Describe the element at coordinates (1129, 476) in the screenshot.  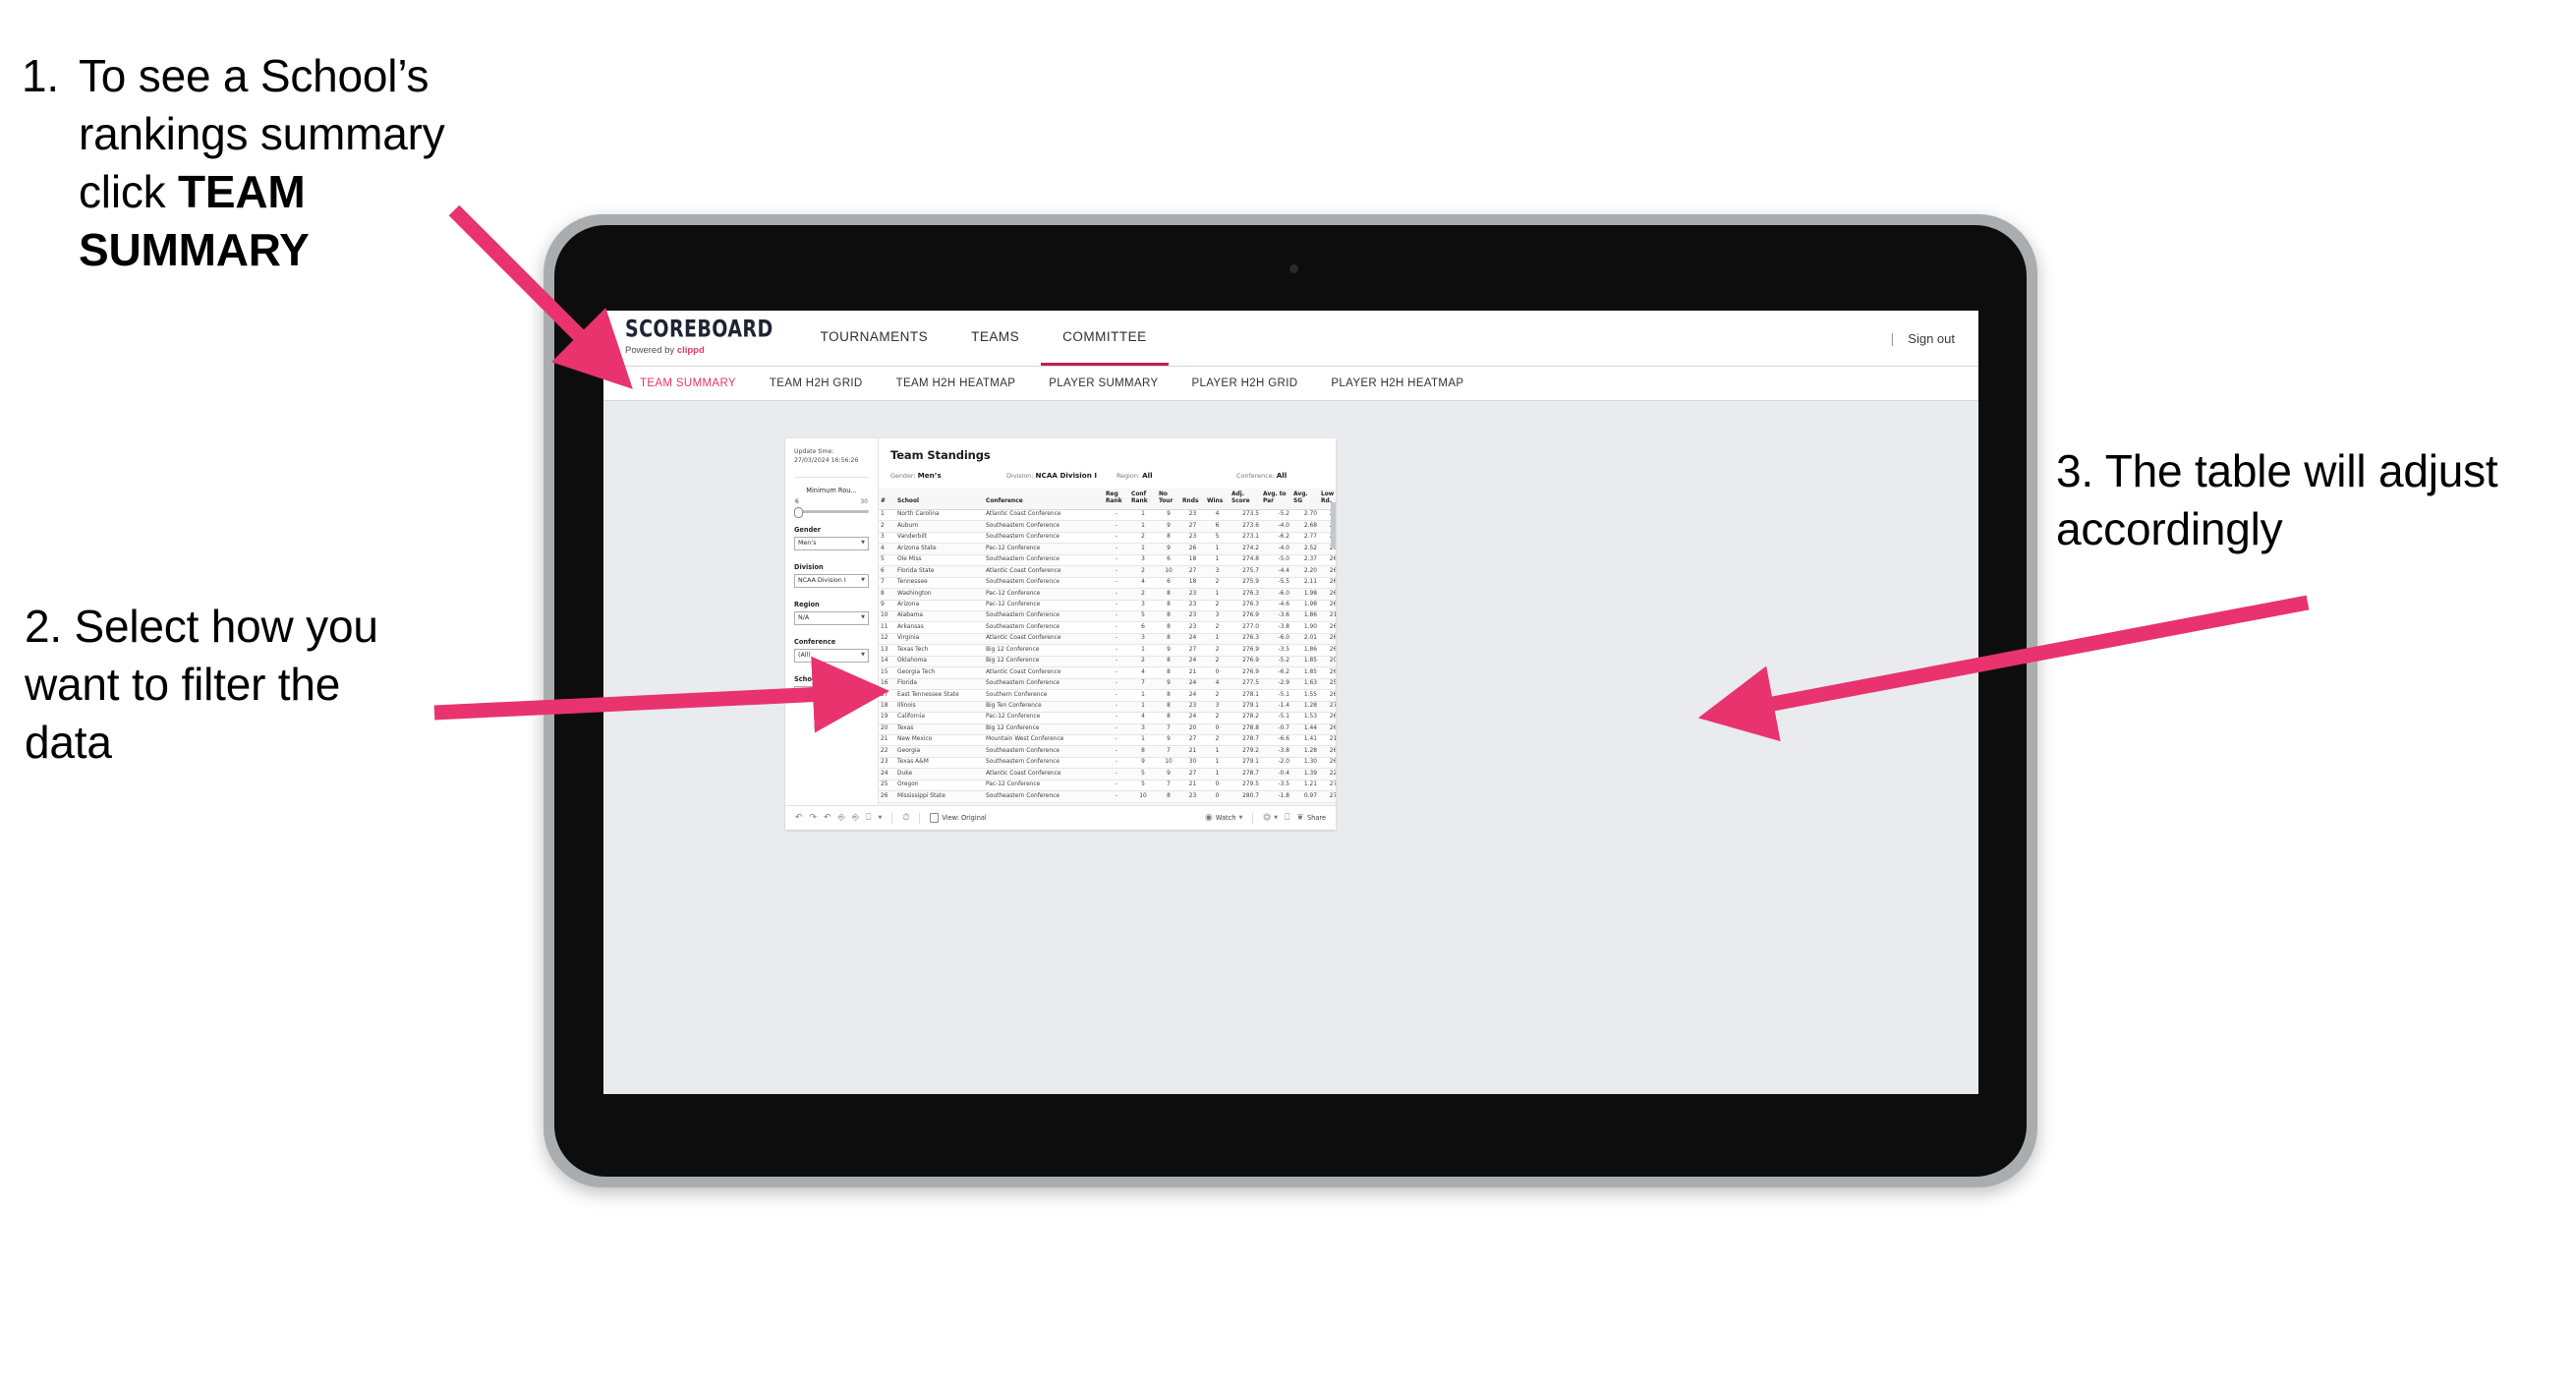
I see `meta-region-label: Region:` at that location.